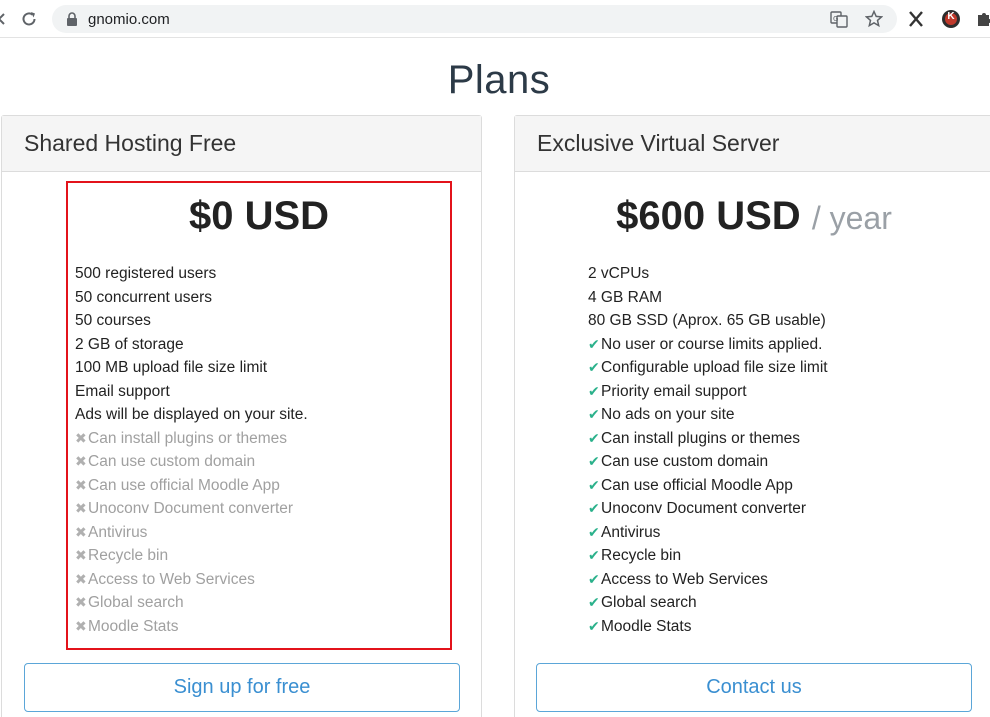  I want to click on feature-text: Unoconv Document converter, so click(704, 508).